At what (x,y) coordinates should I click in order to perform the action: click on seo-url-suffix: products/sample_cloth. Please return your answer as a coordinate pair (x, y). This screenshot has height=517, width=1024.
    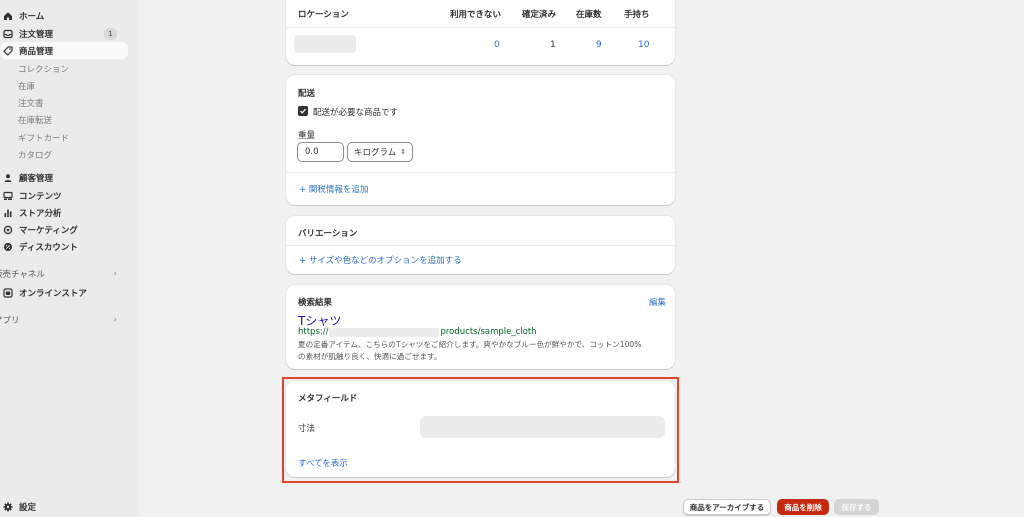
    Looking at the image, I should click on (488, 332).